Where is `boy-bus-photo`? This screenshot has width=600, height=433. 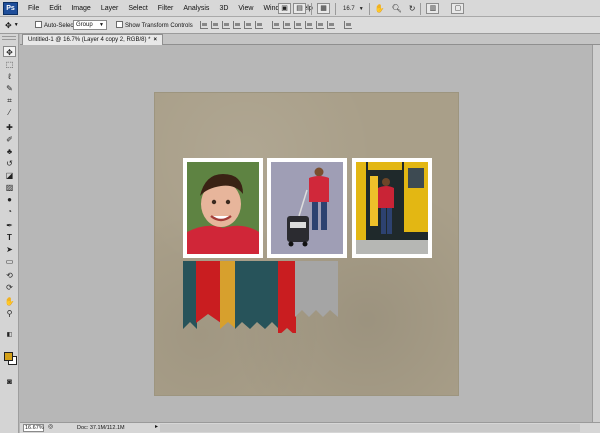
boy-bus-photo is located at coordinates (392, 208).